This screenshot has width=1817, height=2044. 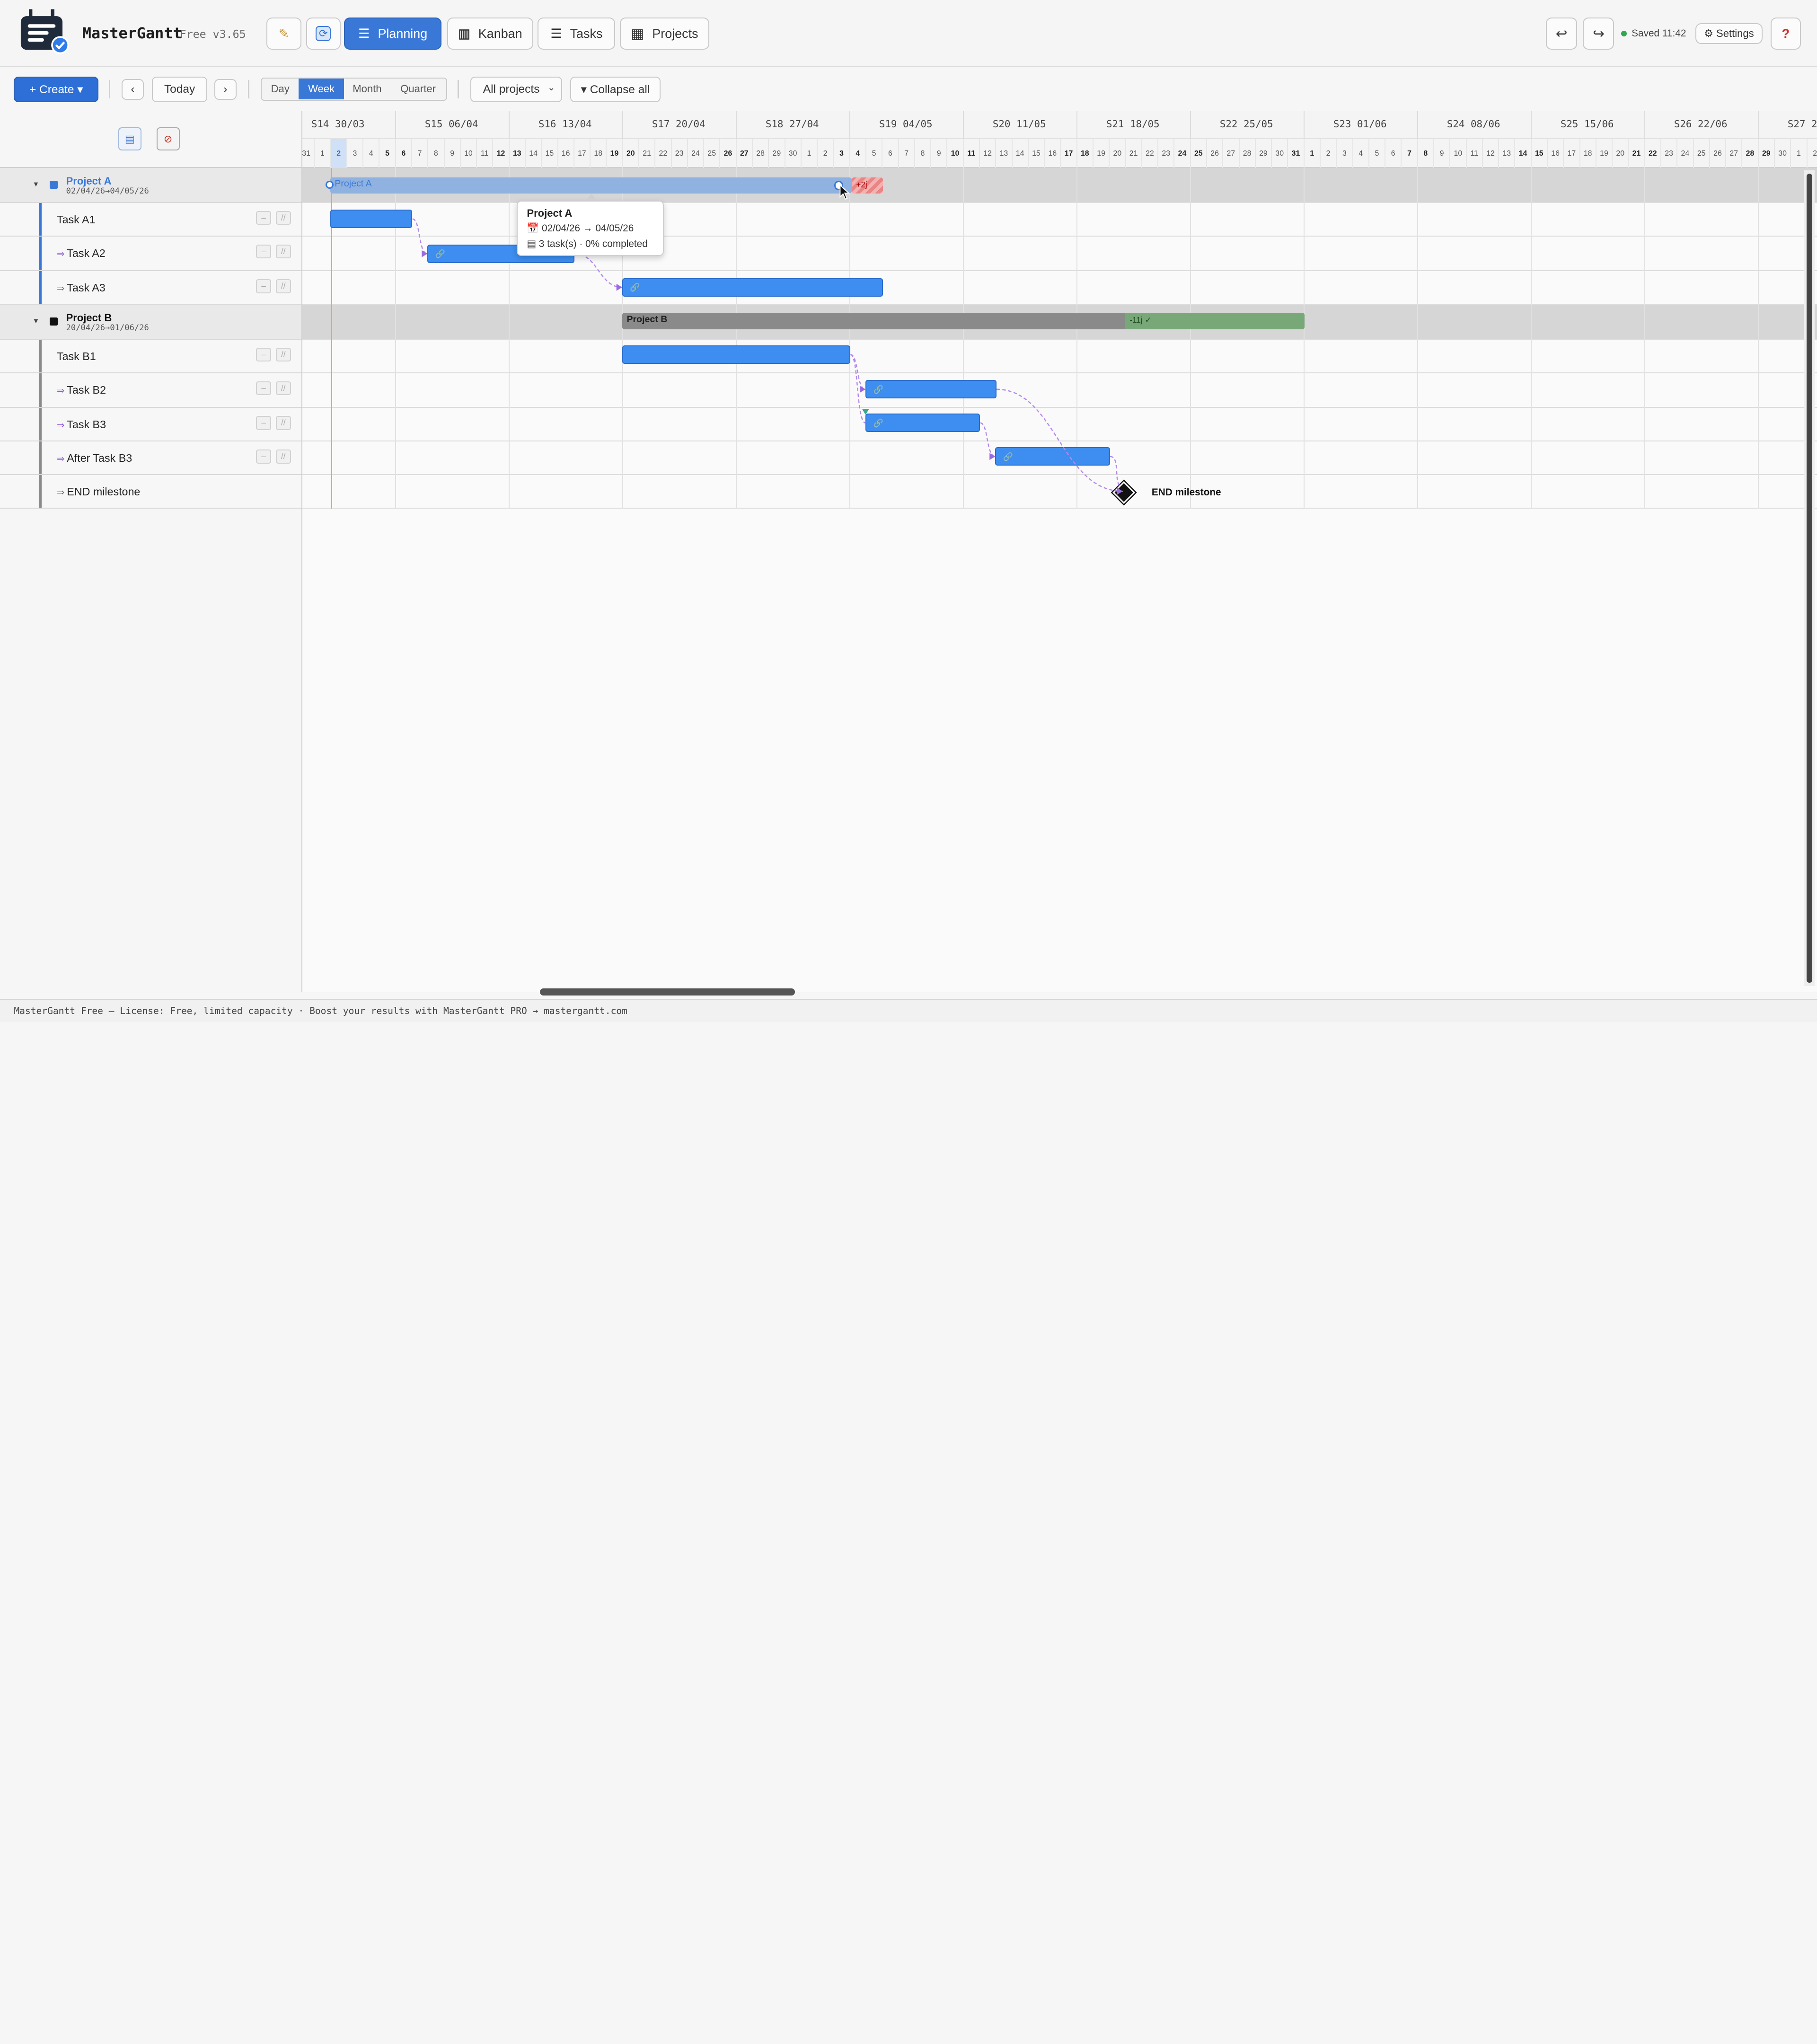 What do you see at coordinates (81, 424) in the screenshot?
I see `task-name: ⇒ Task B3` at bounding box center [81, 424].